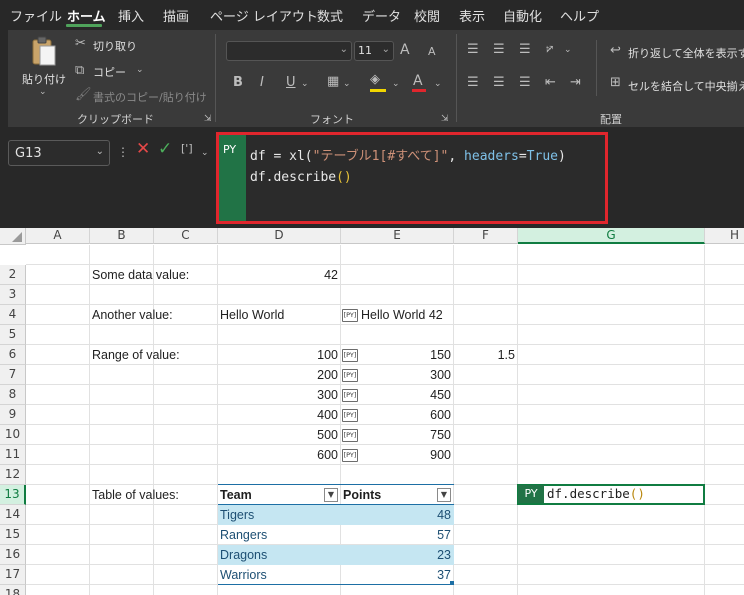 This screenshot has width=744, height=595. Describe the element at coordinates (13, 435) in the screenshot. I see `row-header-10: 10` at that location.